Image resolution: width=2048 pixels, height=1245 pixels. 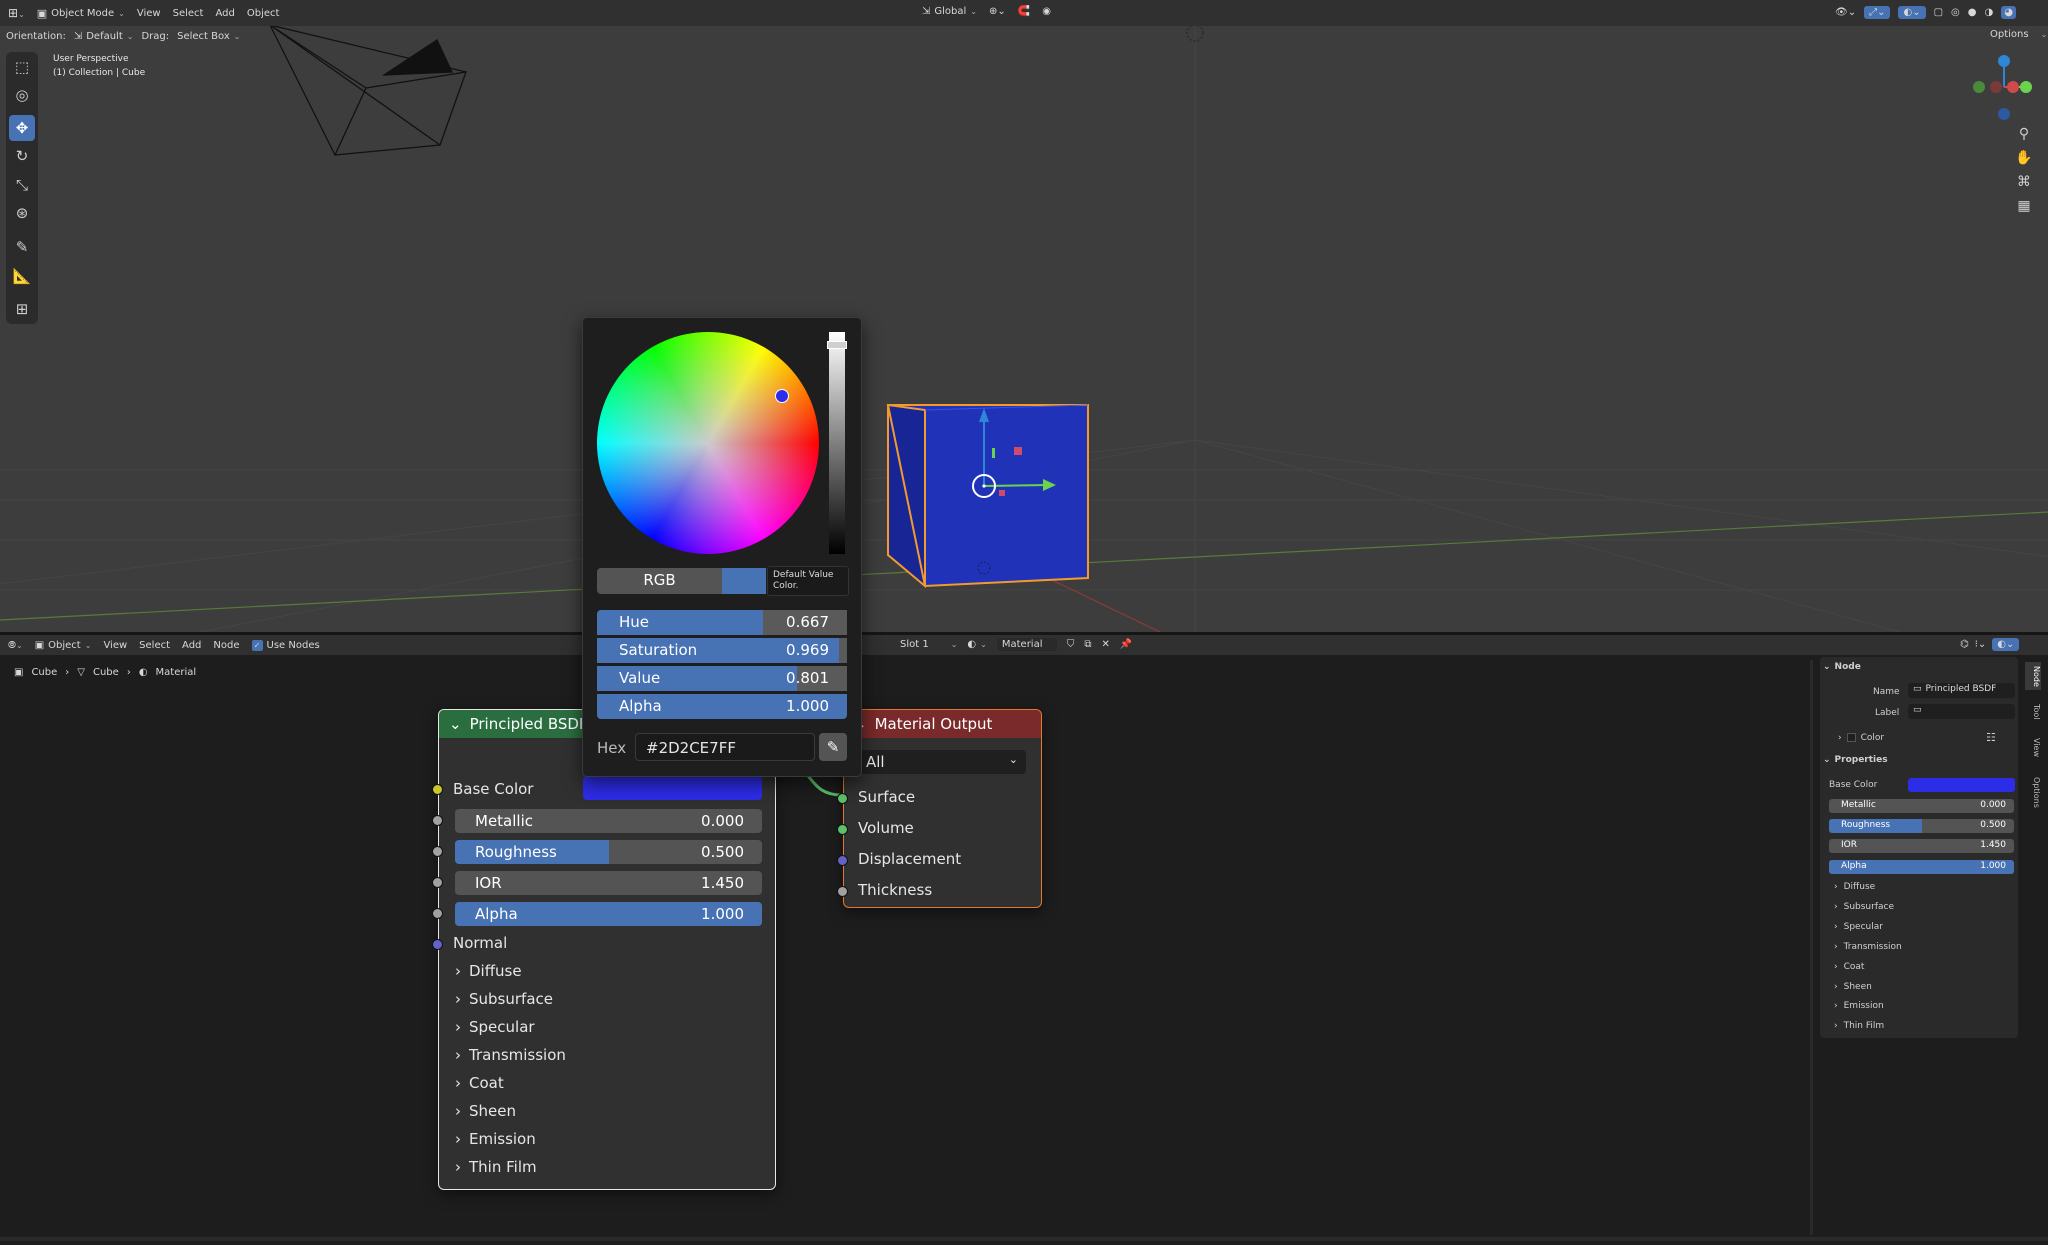 I want to click on duplicate-icon: ⧉, so click(x=1087, y=644).